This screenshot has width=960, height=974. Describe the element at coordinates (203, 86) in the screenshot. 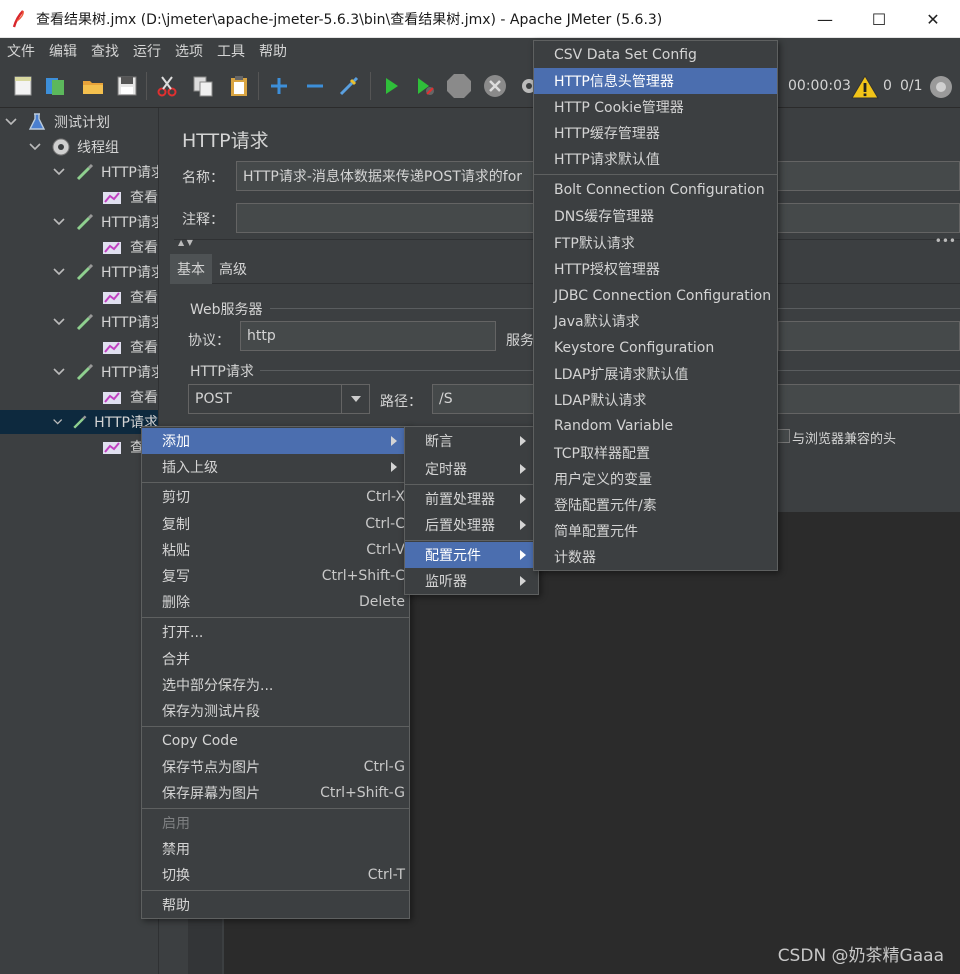

I see `copy-icon` at that location.